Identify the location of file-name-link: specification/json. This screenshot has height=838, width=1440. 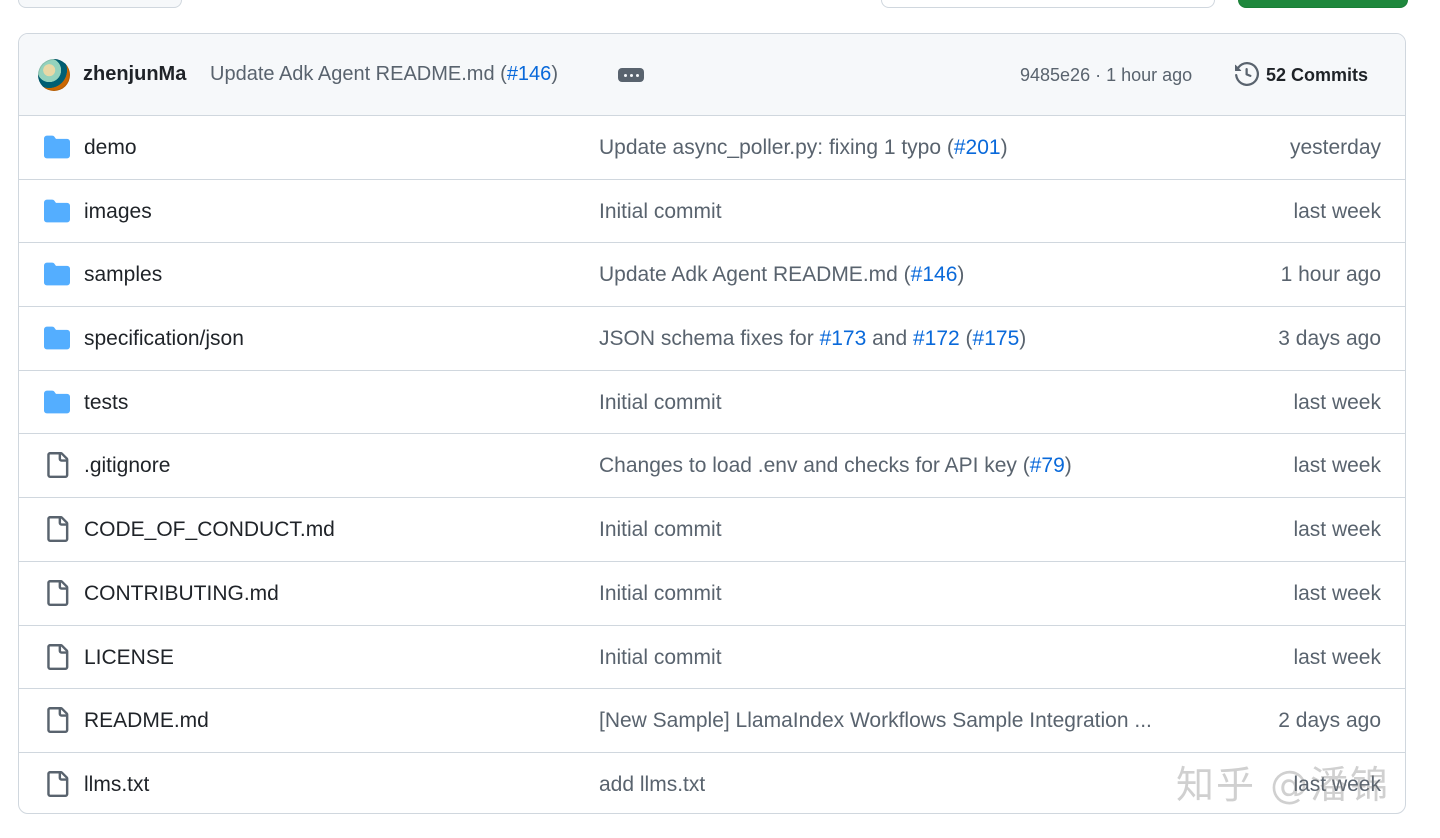
(164, 339).